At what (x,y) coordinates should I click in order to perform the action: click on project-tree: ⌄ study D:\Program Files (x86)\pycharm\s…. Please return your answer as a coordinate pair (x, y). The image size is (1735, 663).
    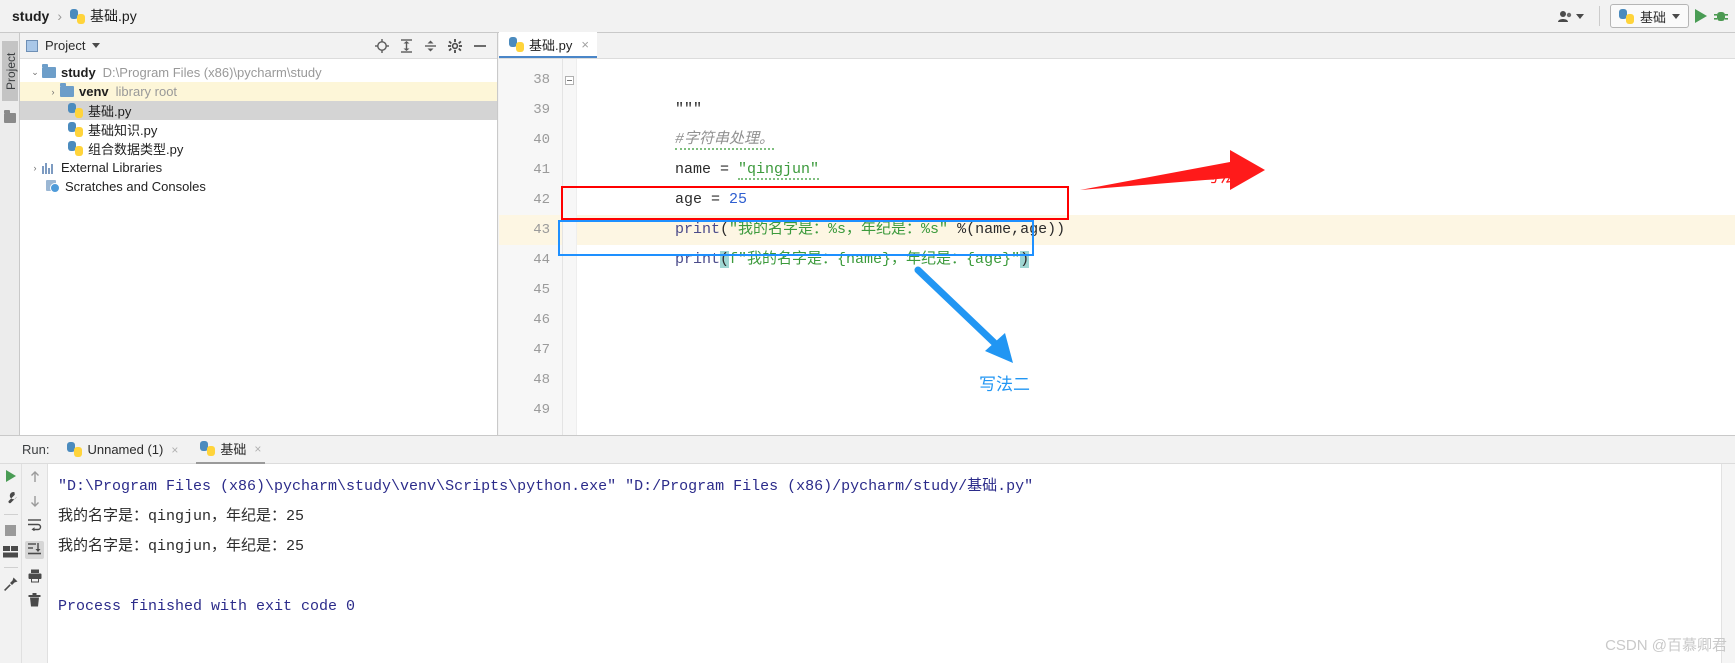
    Looking at the image, I should click on (258, 127).